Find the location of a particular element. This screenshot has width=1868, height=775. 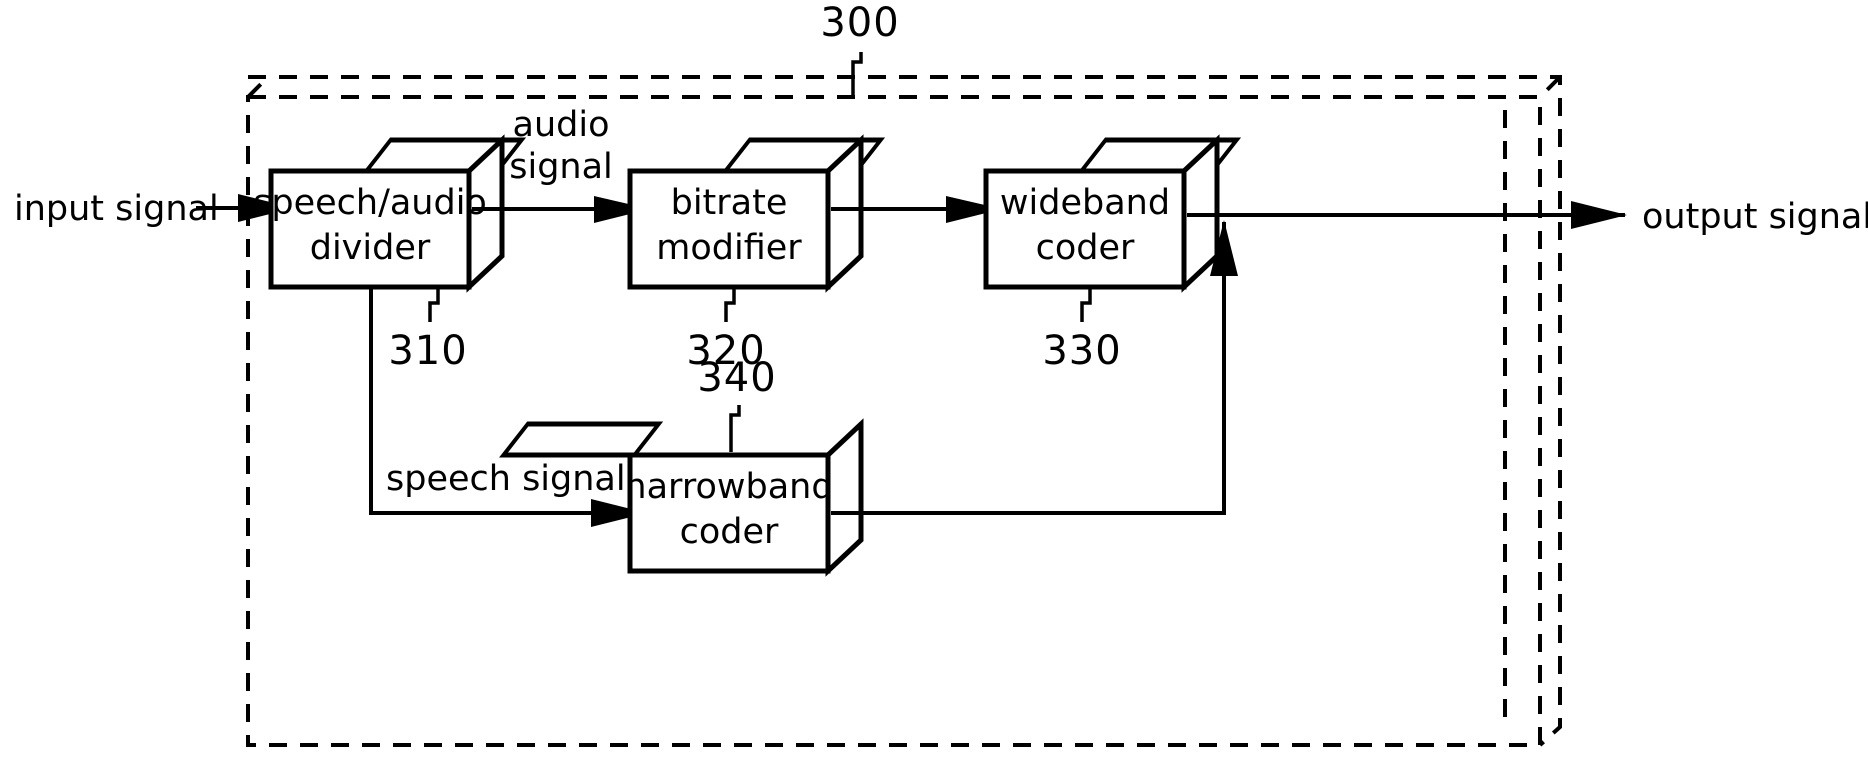

output-signal-group: output signal is located at coordinates (1527, 217).